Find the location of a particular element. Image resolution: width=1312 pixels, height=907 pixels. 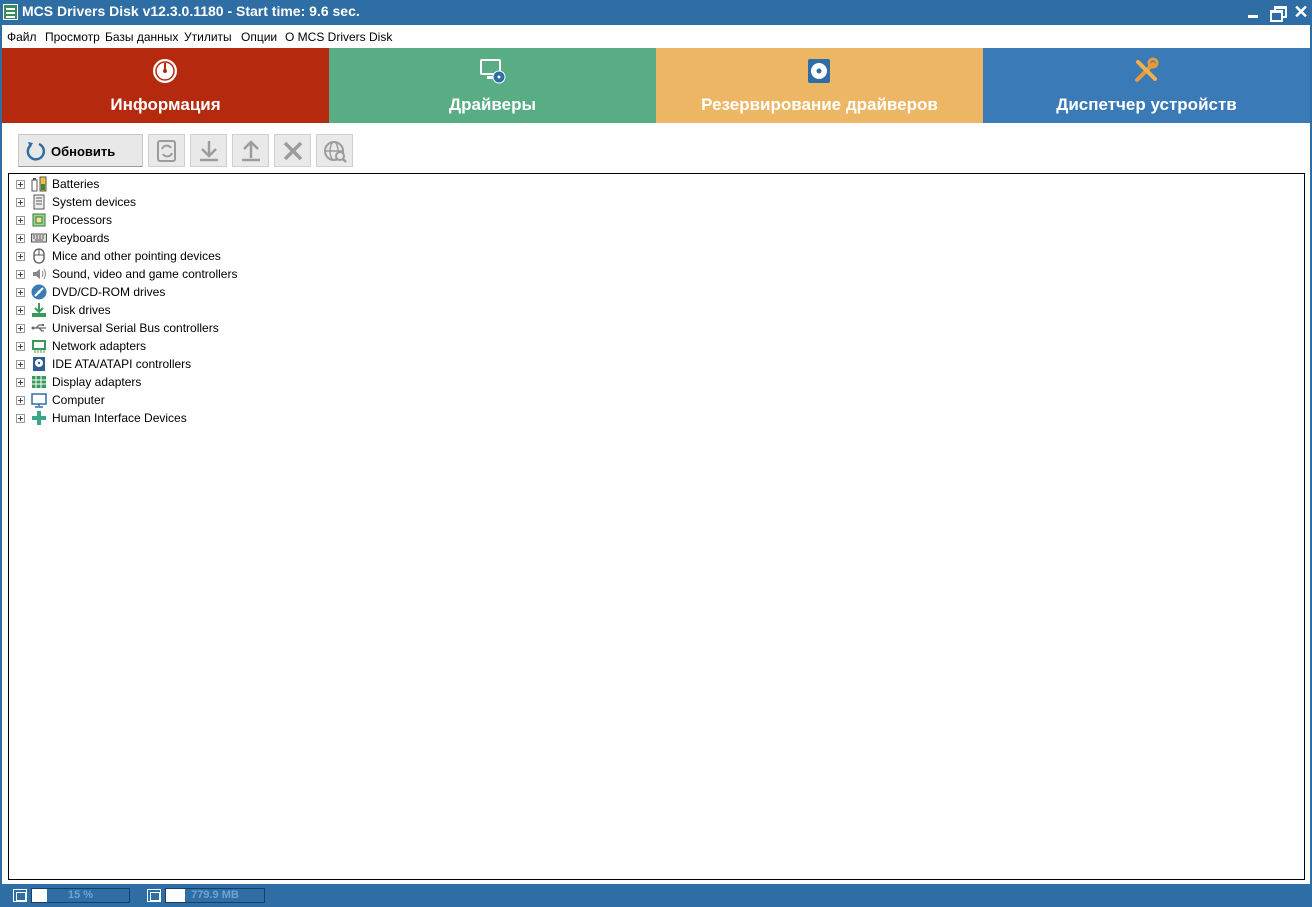

processor-icon is located at coordinates (39, 220).